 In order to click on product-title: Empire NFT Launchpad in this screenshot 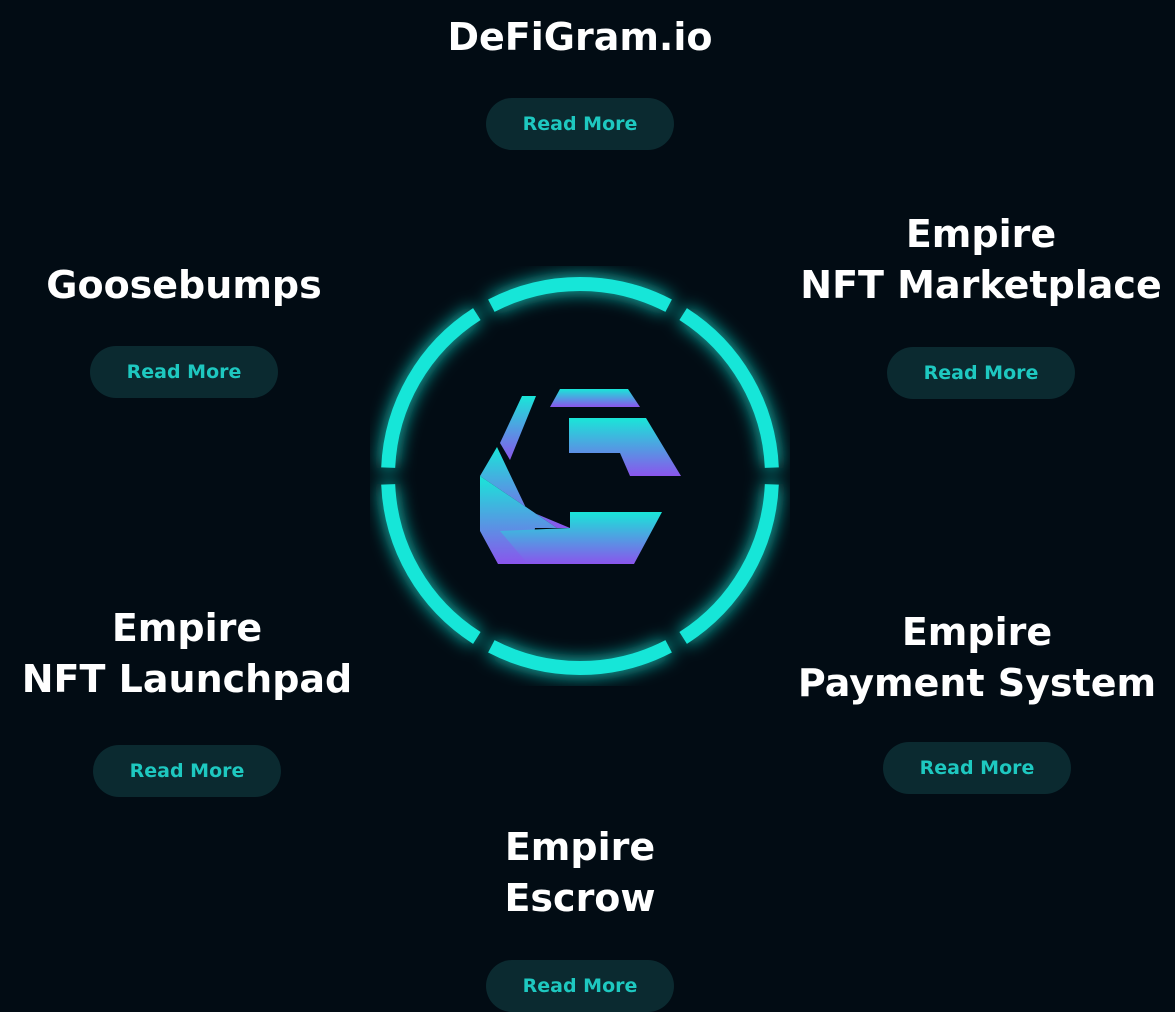, I will do `click(187, 654)`.